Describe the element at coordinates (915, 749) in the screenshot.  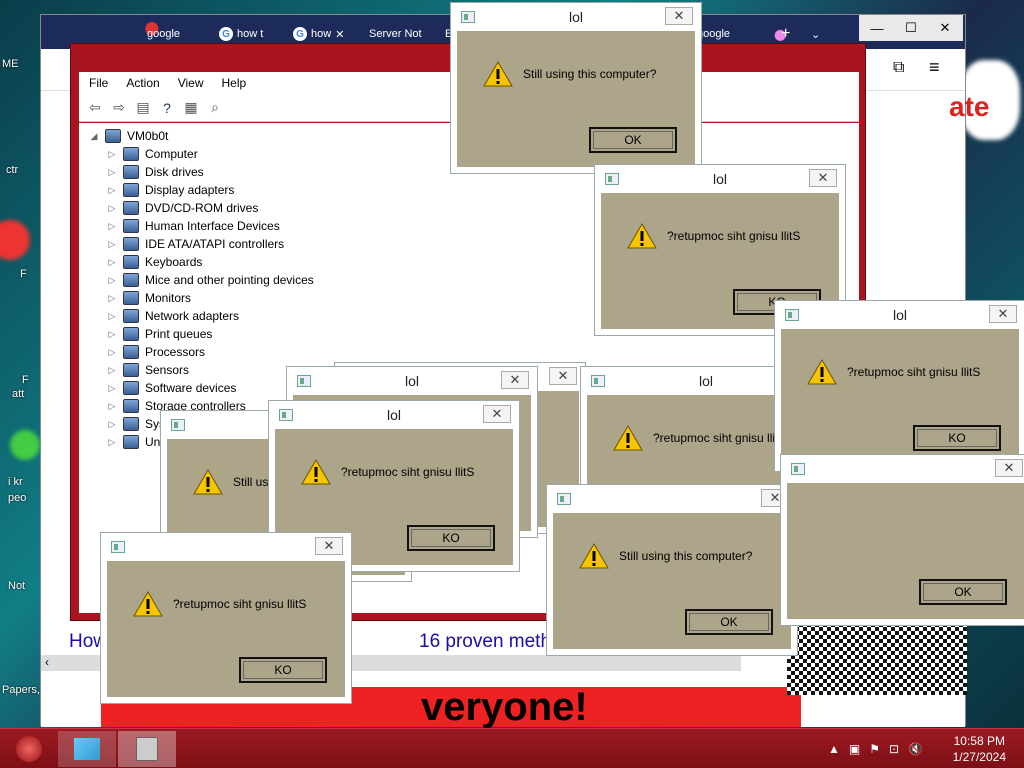
I see `volume-icon: 🔇` at that location.